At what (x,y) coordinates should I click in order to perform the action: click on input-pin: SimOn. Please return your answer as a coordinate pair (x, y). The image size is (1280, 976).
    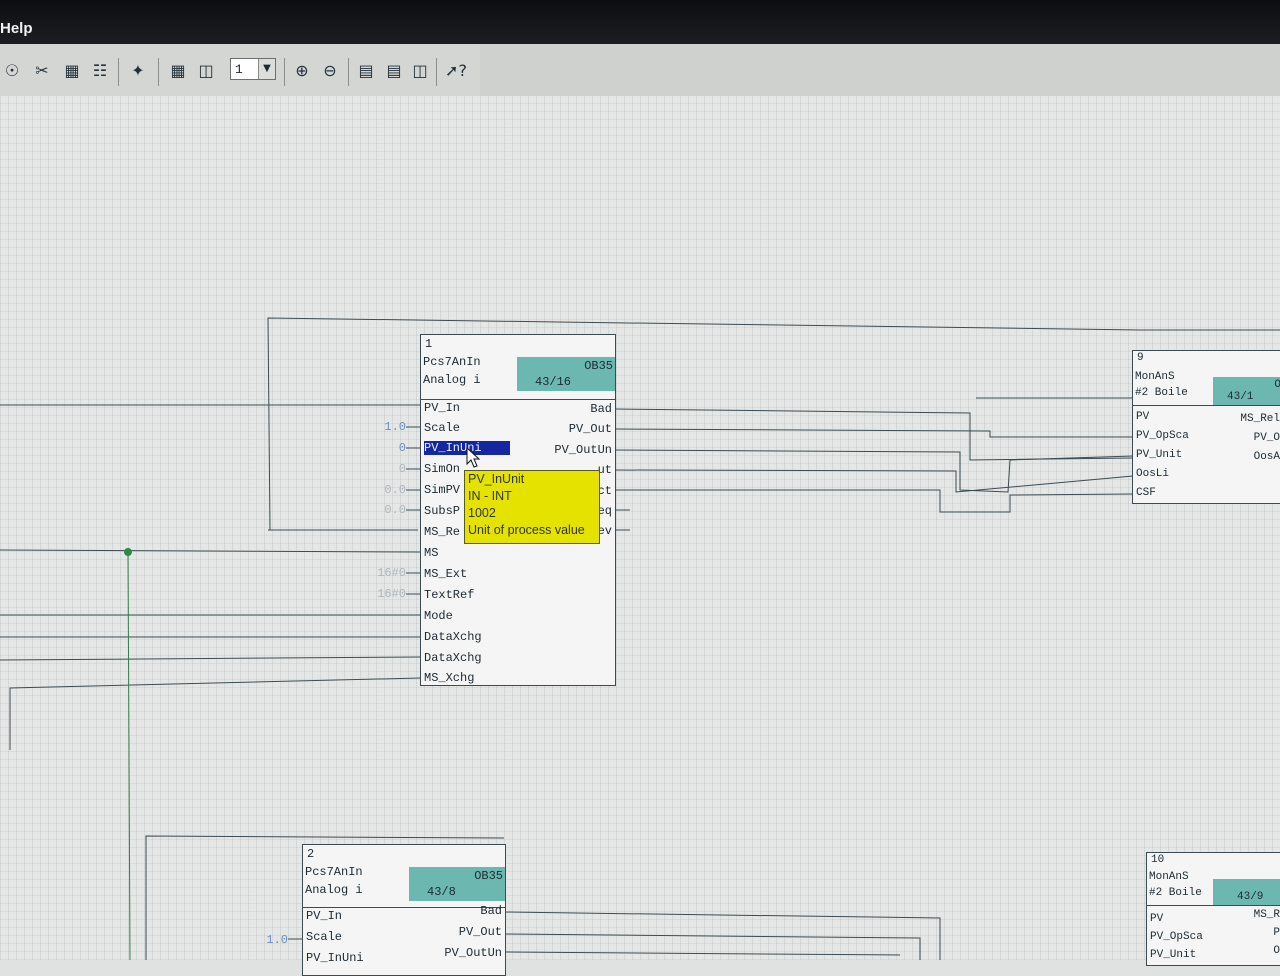
    Looking at the image, I should click on (442, 469).